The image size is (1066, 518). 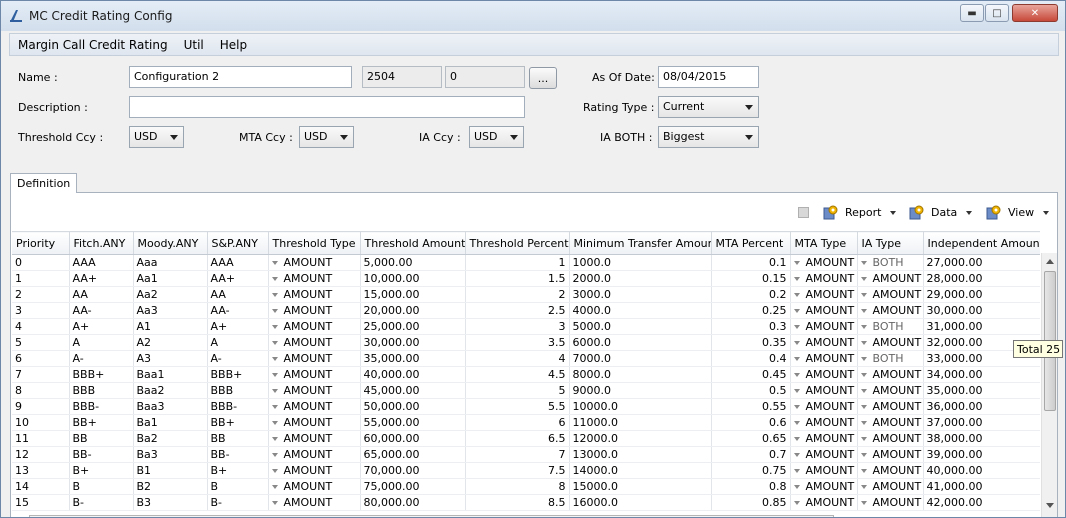 I want to click on table-cell: A2, so click(x=170, y=342).